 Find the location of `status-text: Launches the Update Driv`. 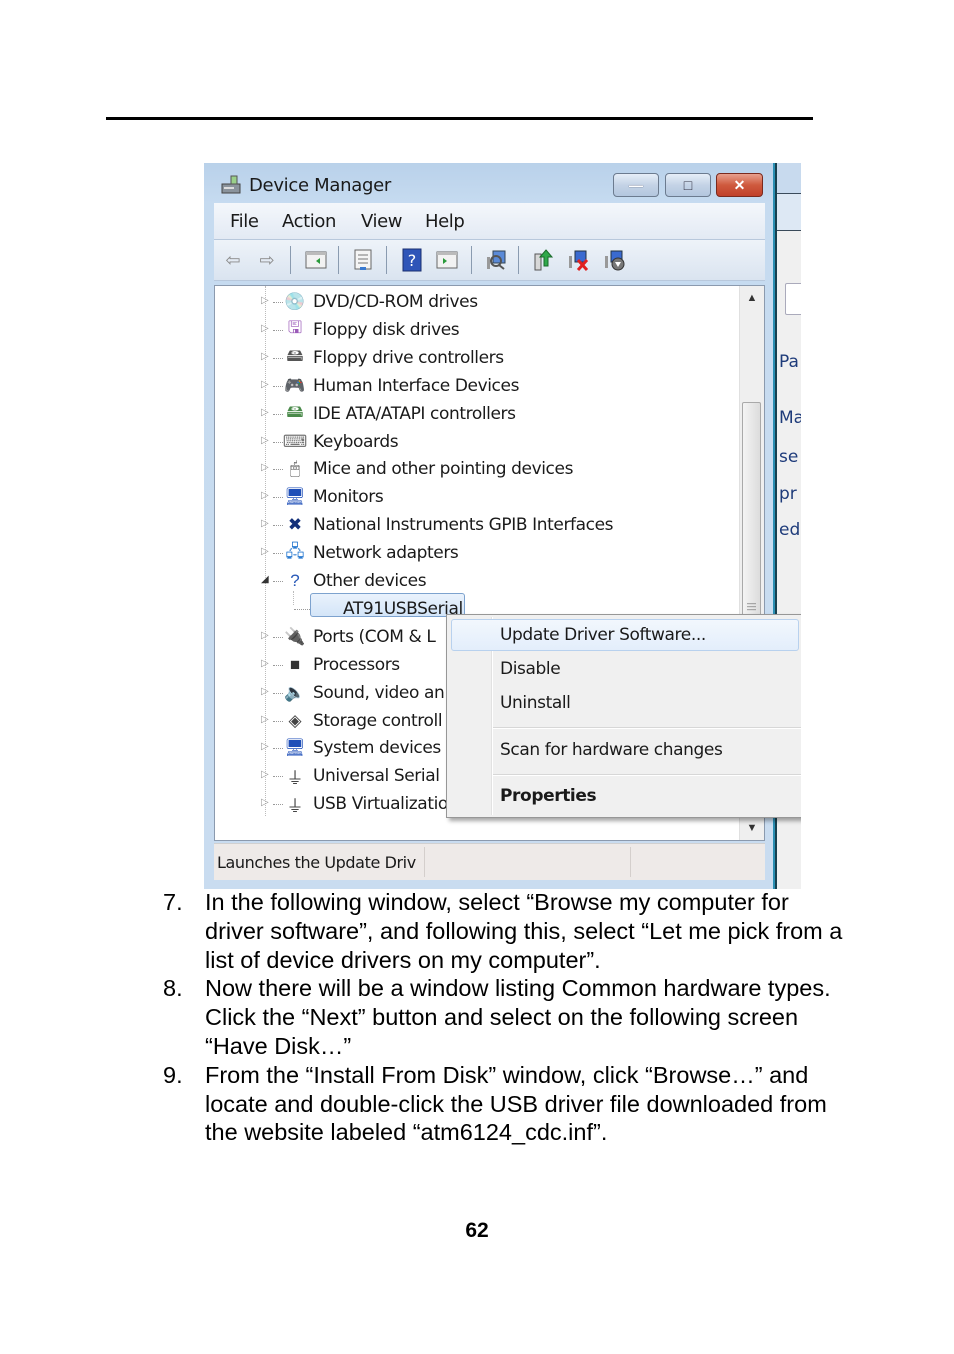

status-text: Launches the Update Driv is located at coordinates (316, 862).